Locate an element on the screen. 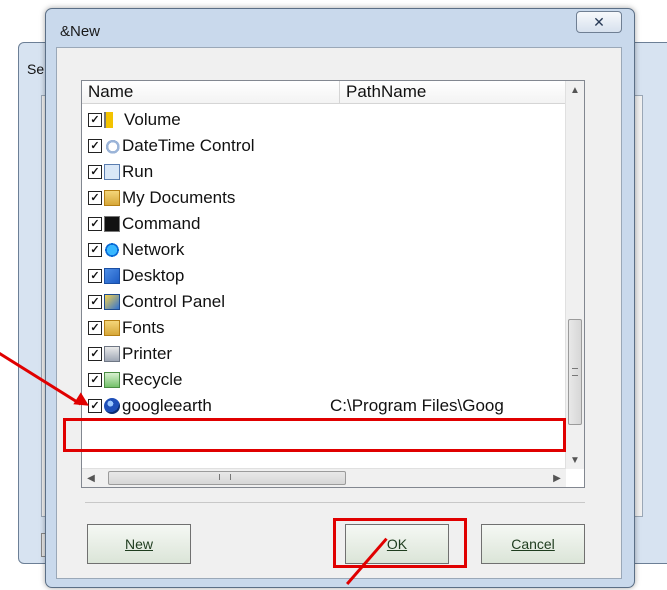 Image resolution: width=667 pixels, height=590 pixels. google-earth-icon is located at coordinates (112, 406).